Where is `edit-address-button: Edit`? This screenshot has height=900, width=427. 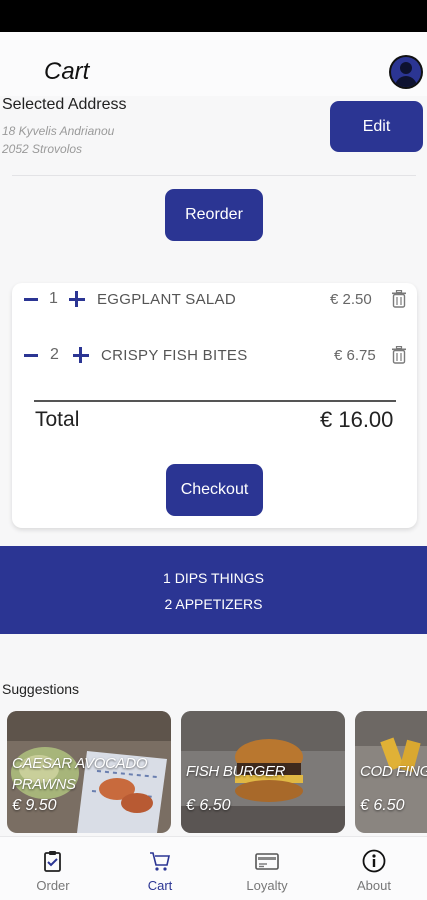
edit-address-button: Edit is located at coordinates (376, 126).